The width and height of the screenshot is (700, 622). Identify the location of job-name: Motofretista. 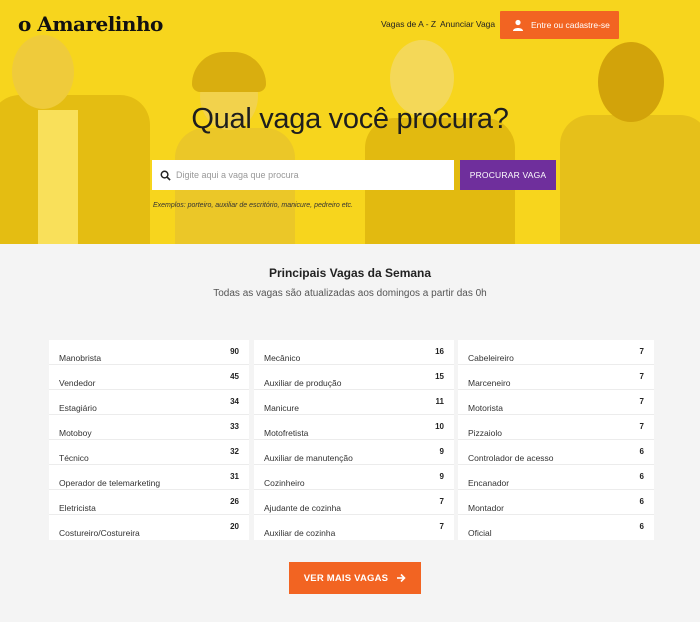
(286, 433).